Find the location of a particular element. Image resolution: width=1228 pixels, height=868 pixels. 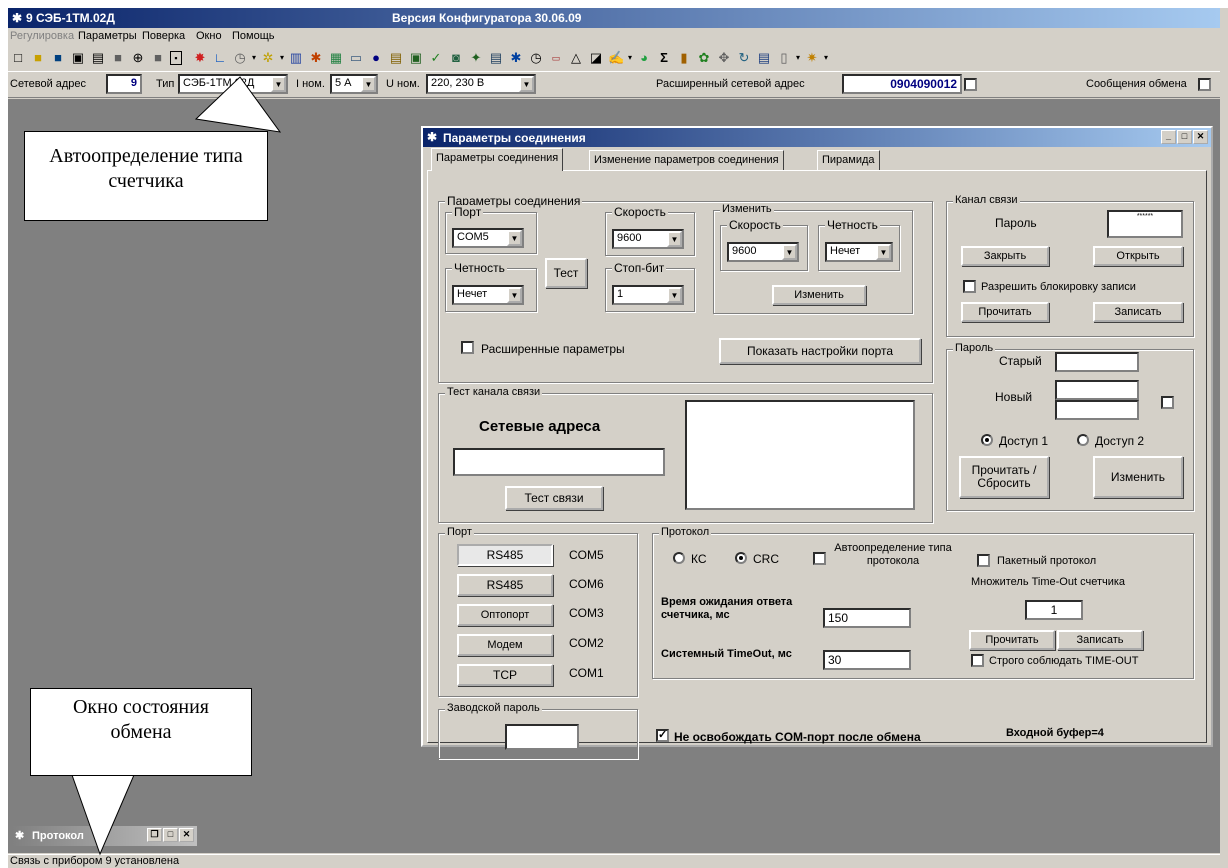

stopbit-select: 1 ▼ is located at coordinates (648, 295).